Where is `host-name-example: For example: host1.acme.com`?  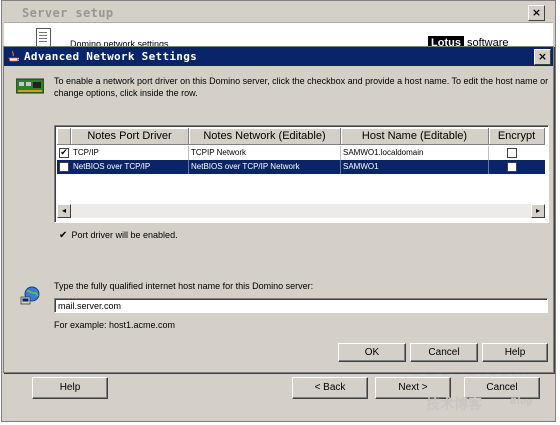
host-name-example: For example: host1.acme.com is located at coordinates (115, 325).